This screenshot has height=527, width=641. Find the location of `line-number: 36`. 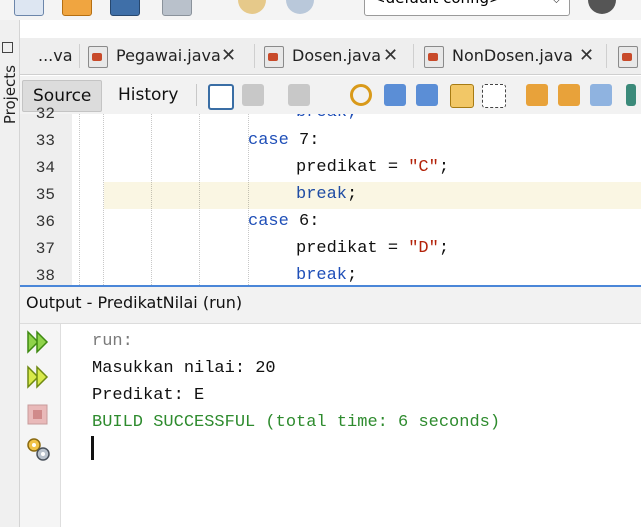

line-number: 36 is located at coordinates (45, 222).